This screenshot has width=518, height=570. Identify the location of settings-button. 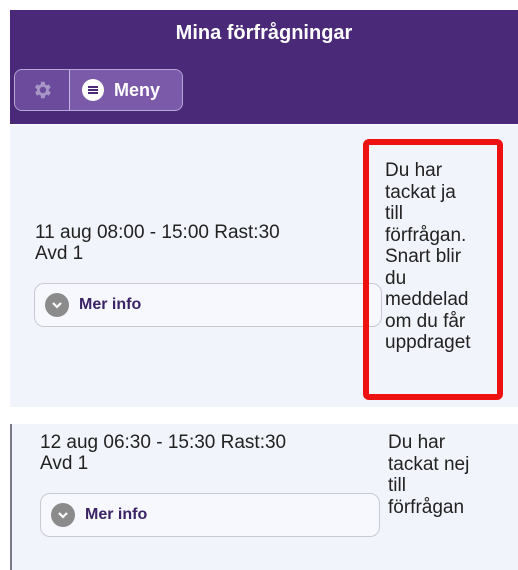
(42, 90).